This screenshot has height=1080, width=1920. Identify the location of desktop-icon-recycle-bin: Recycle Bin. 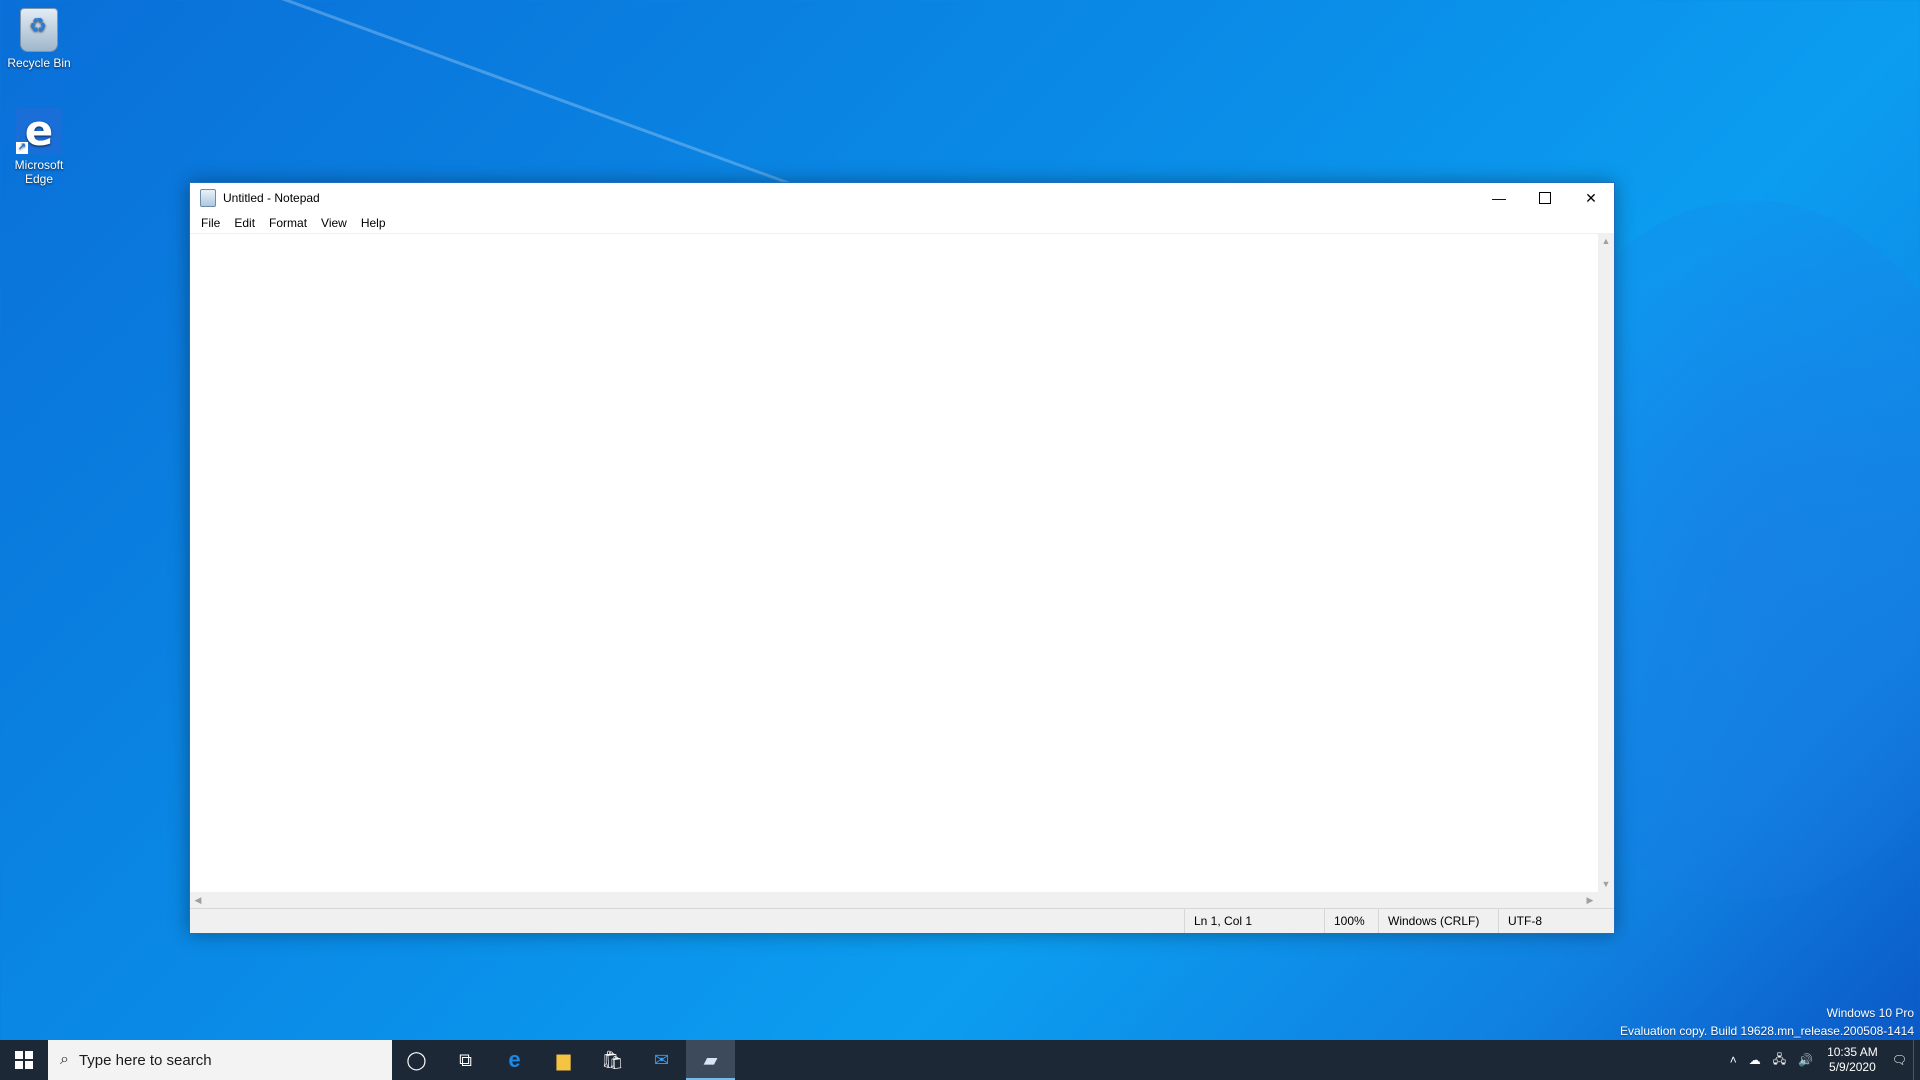
(39, 39).